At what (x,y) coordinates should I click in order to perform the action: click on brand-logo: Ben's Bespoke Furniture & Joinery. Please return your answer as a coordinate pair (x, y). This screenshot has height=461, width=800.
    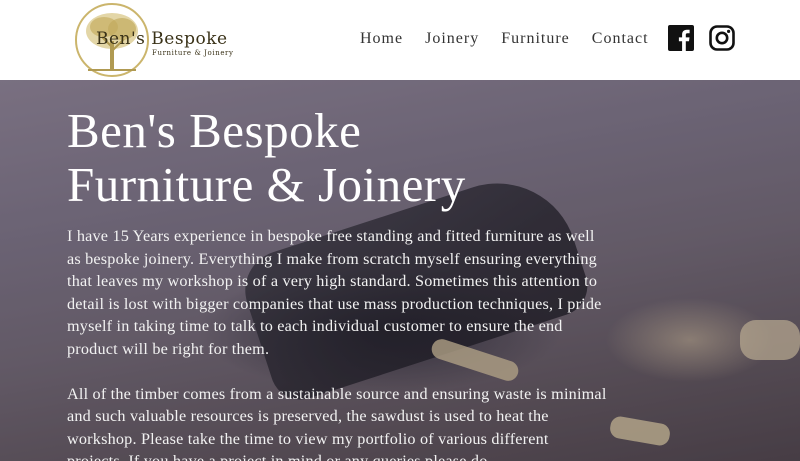
    Looking at the image, I should click on (154, 40).